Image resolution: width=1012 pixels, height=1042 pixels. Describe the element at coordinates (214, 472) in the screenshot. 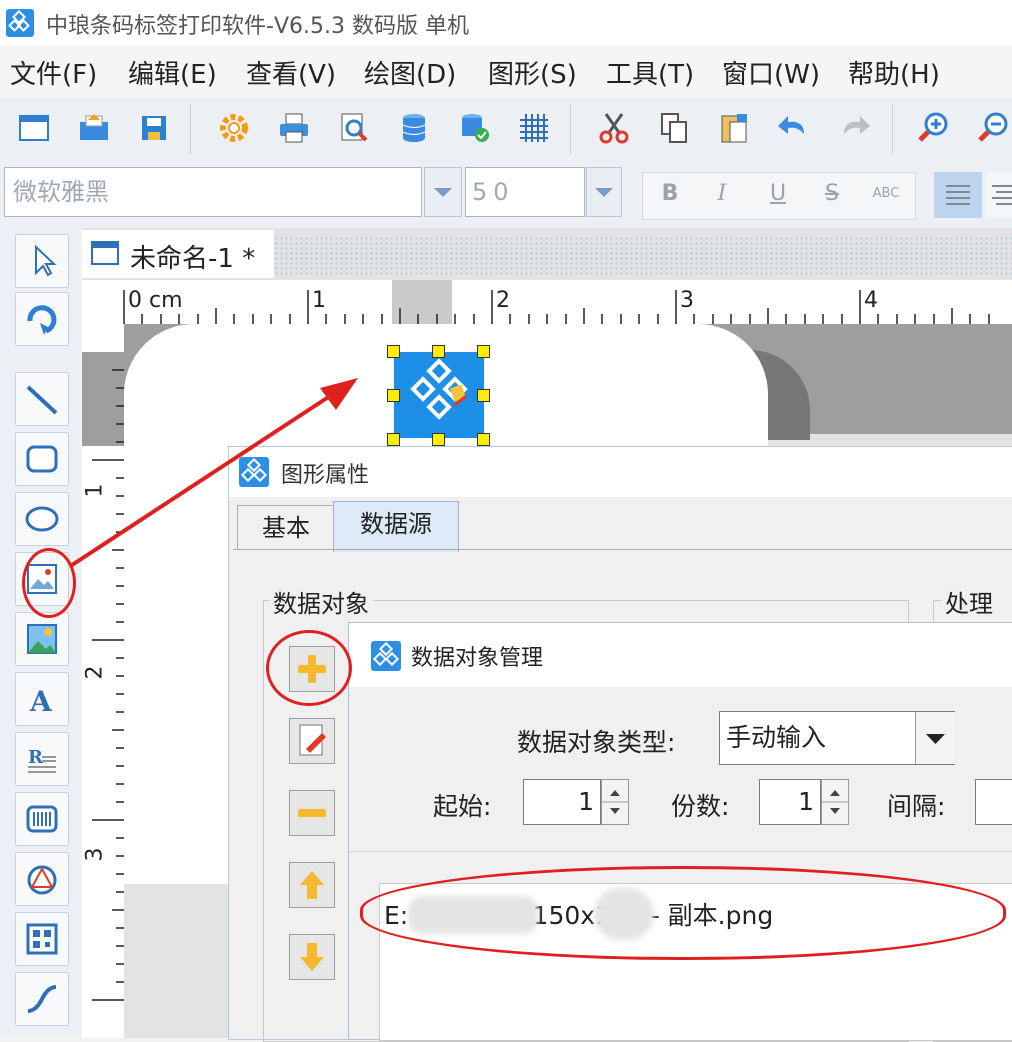

I see `annotation-arrow` at that location.